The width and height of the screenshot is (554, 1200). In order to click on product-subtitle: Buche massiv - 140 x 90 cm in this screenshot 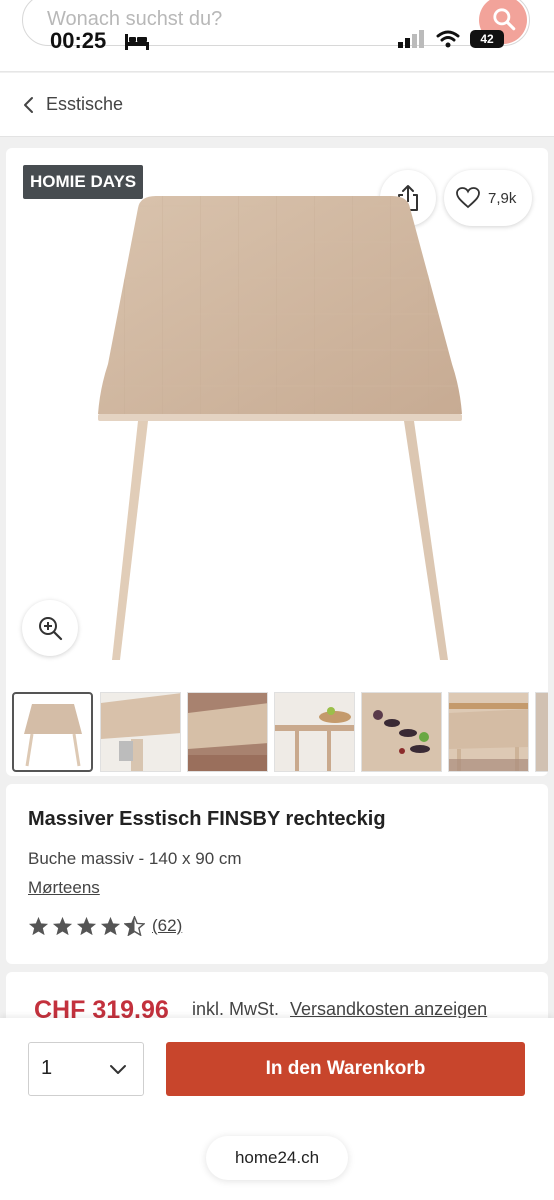, I will do `click(135, 858)`.